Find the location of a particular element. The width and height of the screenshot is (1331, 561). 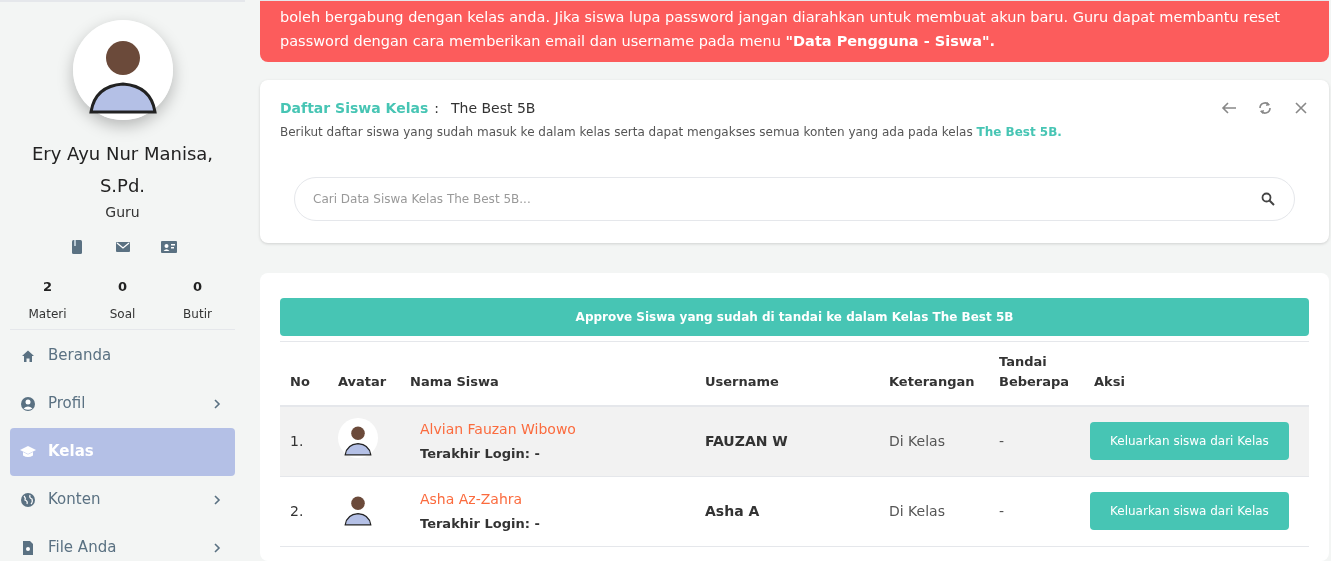

search-icon is located at coordinates (1268, 199).